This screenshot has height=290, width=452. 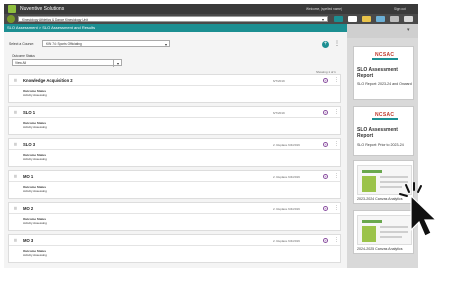 I want to click on course-value: KIN 74: Sports Officiating, so click(x=64, y=44).